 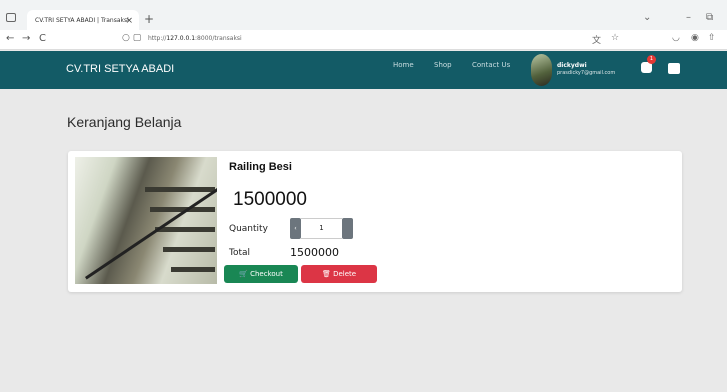 I want to click on share-icon: ⇧, so click(x=712, y=38).